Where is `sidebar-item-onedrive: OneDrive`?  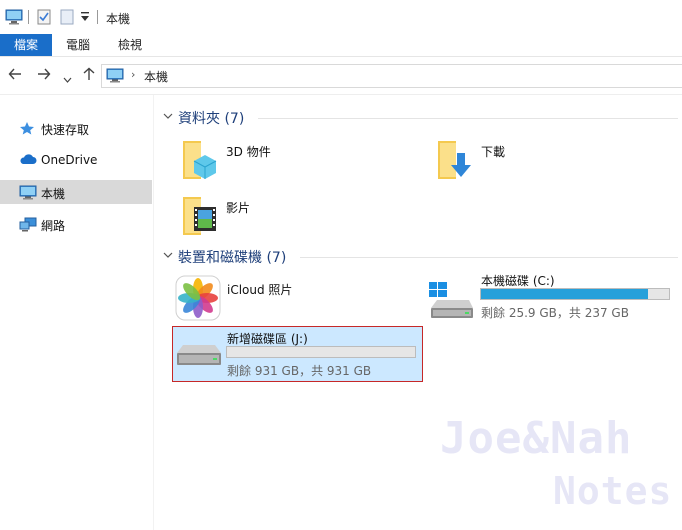 sidebar-item-onedrive: OneDrive is located at coordinates (76, 160).